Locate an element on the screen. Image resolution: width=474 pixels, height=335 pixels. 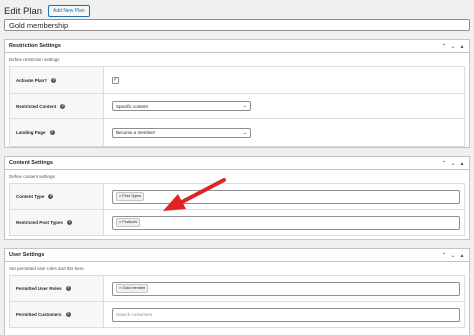
row-field: × Products is located at coordinates (284, 222).